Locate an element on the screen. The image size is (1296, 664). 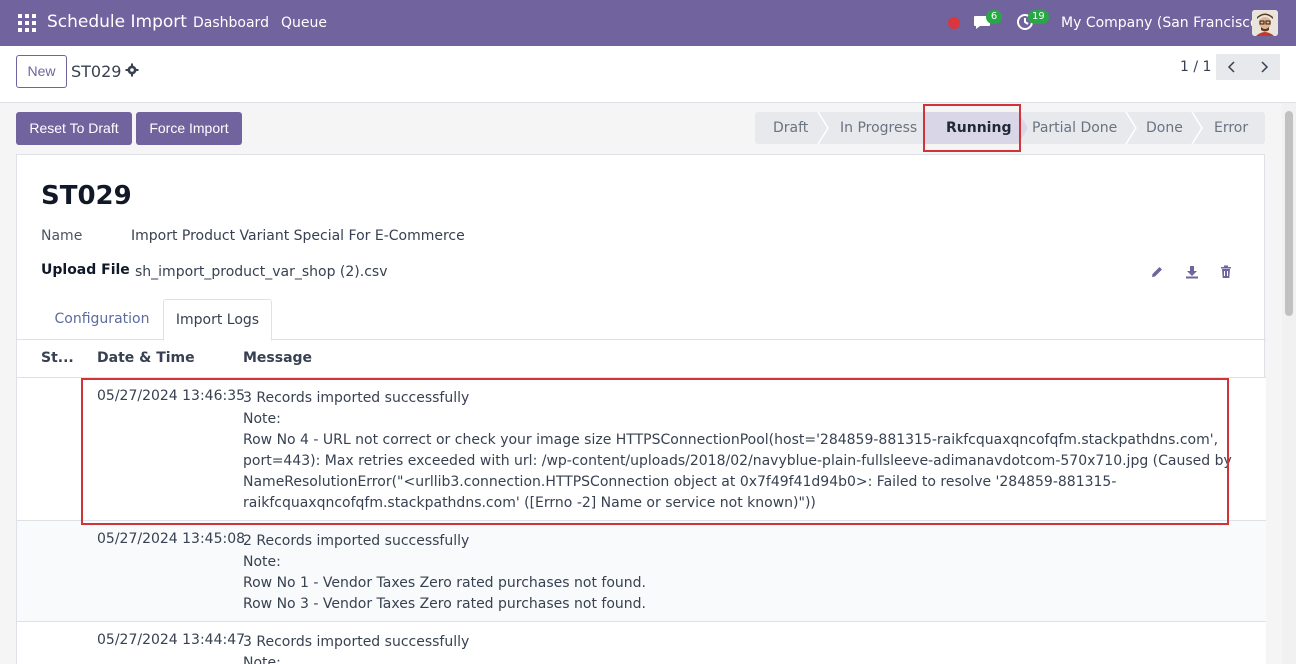
log-line: 2 Records imported successfully is located at coordinates (356, 541).